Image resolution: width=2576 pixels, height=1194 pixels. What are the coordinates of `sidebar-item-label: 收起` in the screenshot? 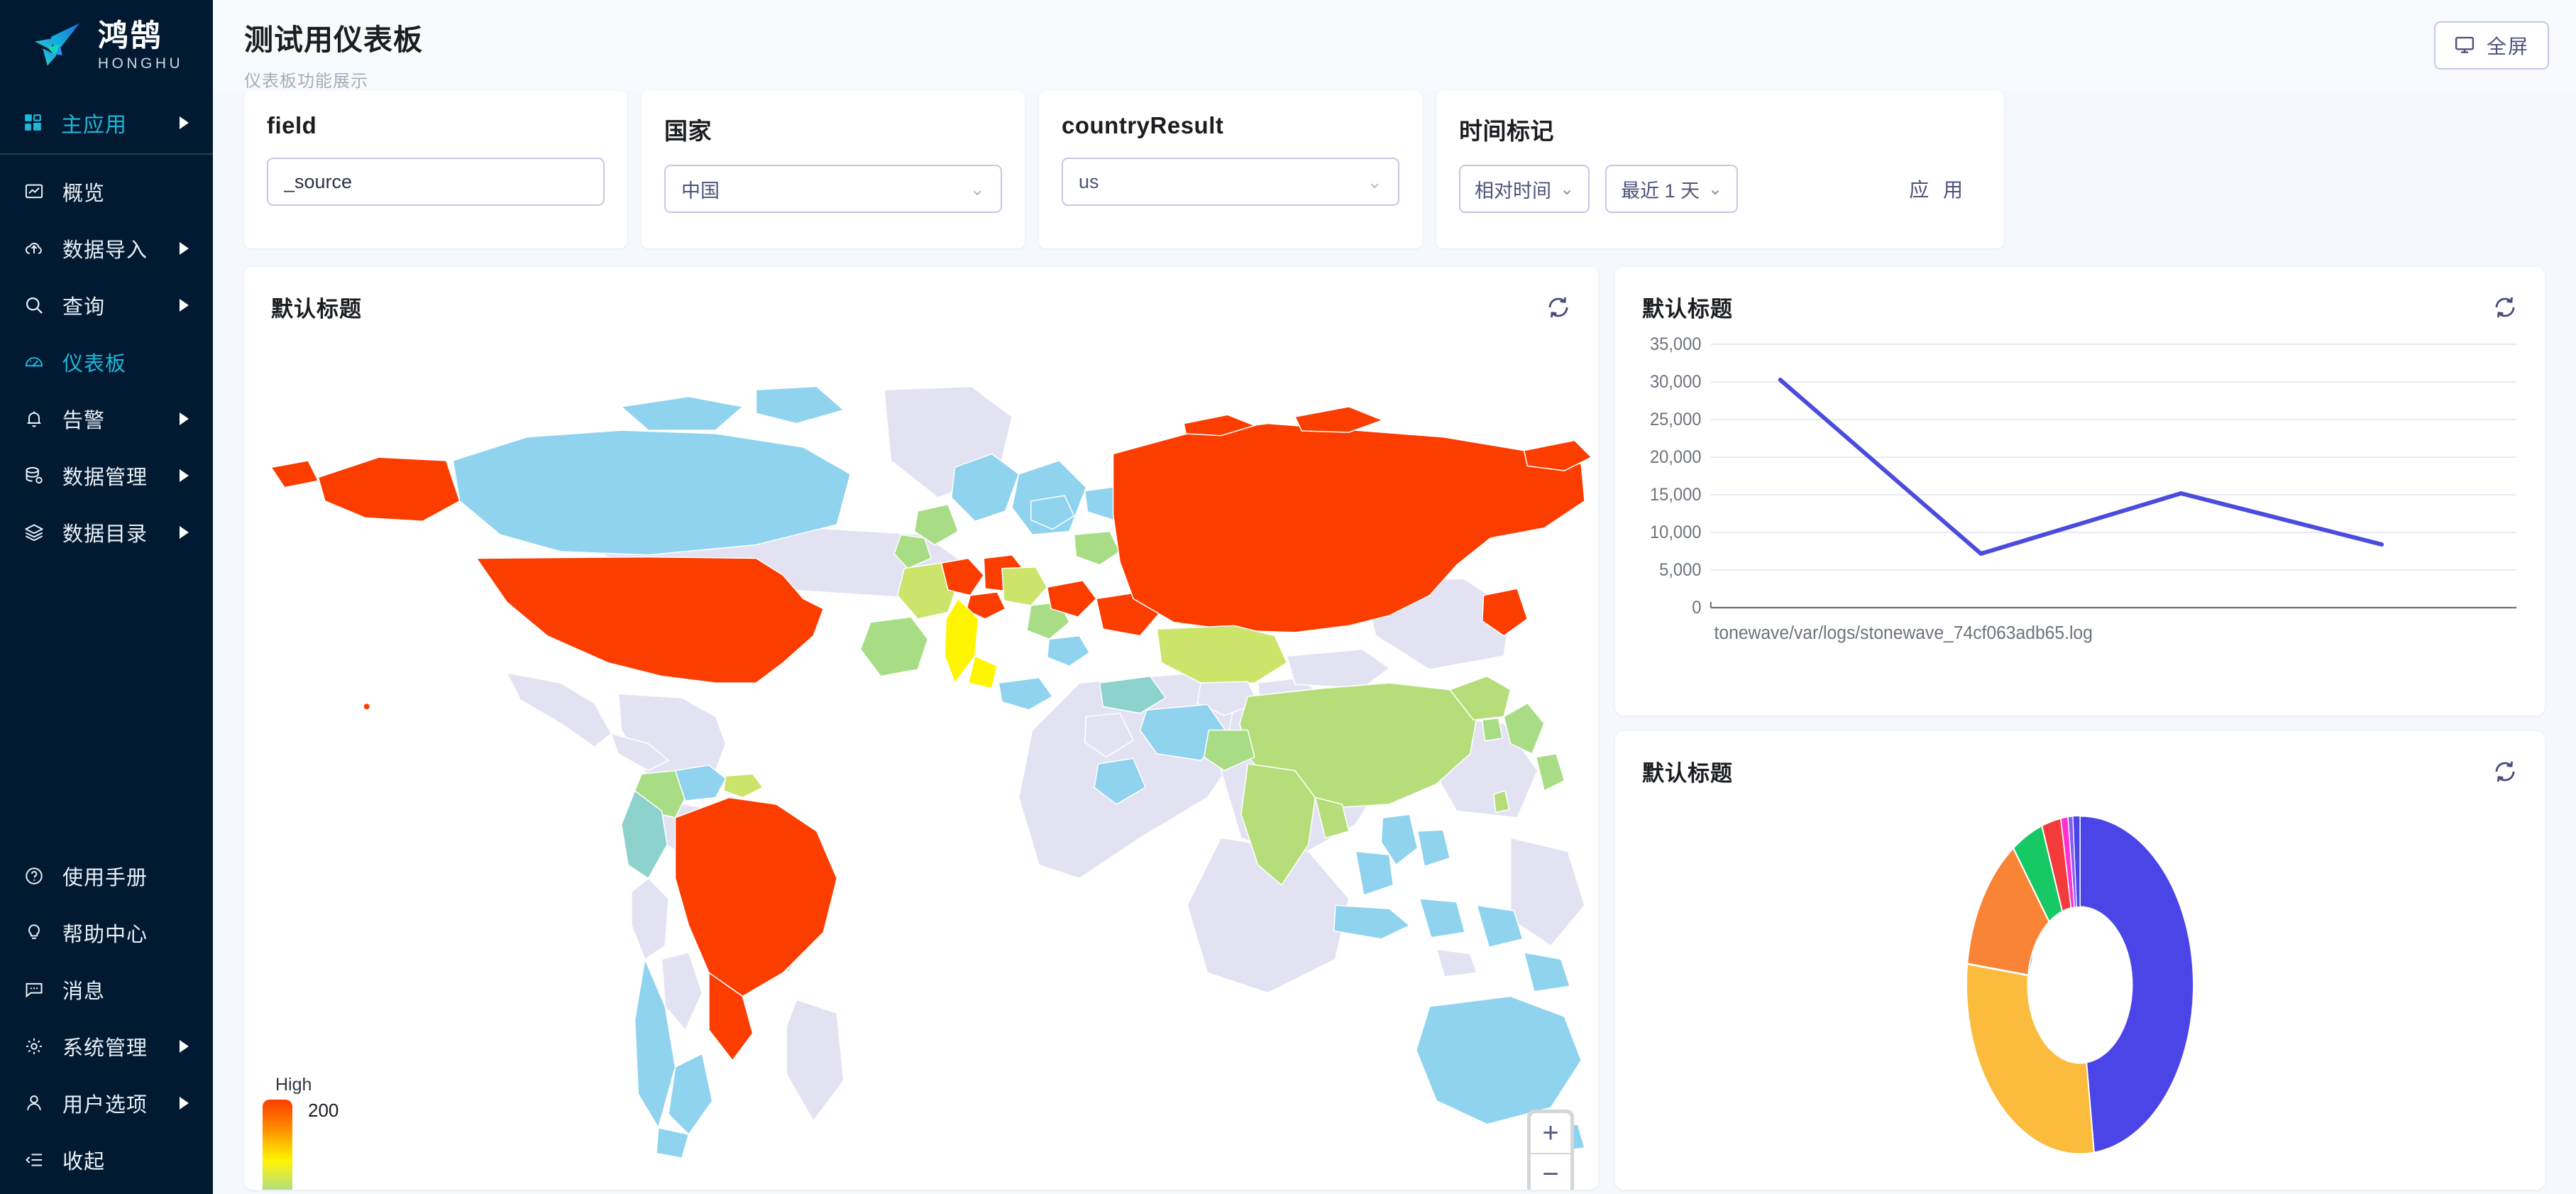 It's located at (84, 1162).